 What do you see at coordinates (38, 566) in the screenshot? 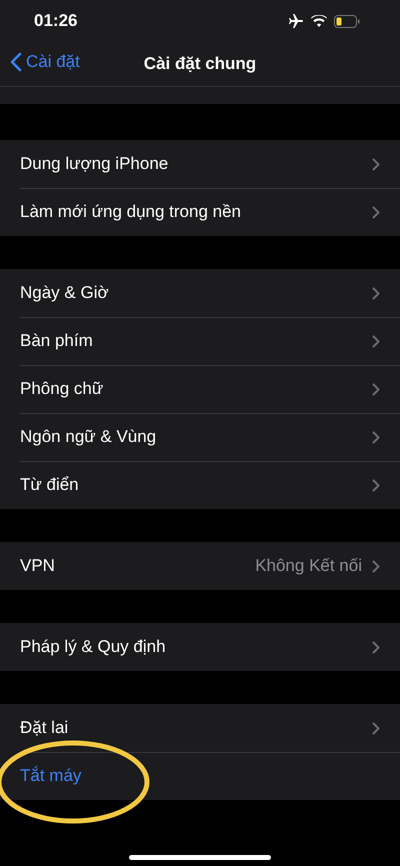
I see `row-label: VPN` at bounding box center [38, 566].